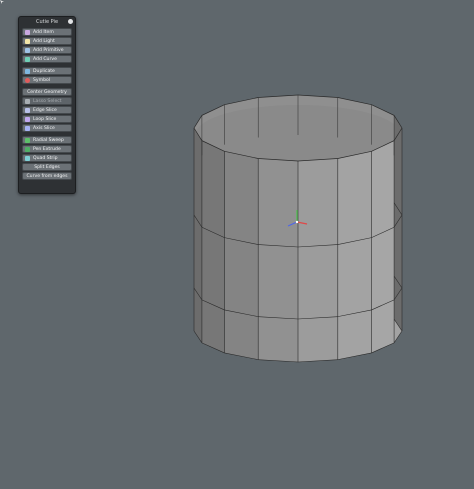 Image resolution: width=474 pixels, height=489 pixels. What do you see at coordinates (47, 59) in the screenshot?
I see `add-curve-button: Add Curve` at bounding box center [47, 59].